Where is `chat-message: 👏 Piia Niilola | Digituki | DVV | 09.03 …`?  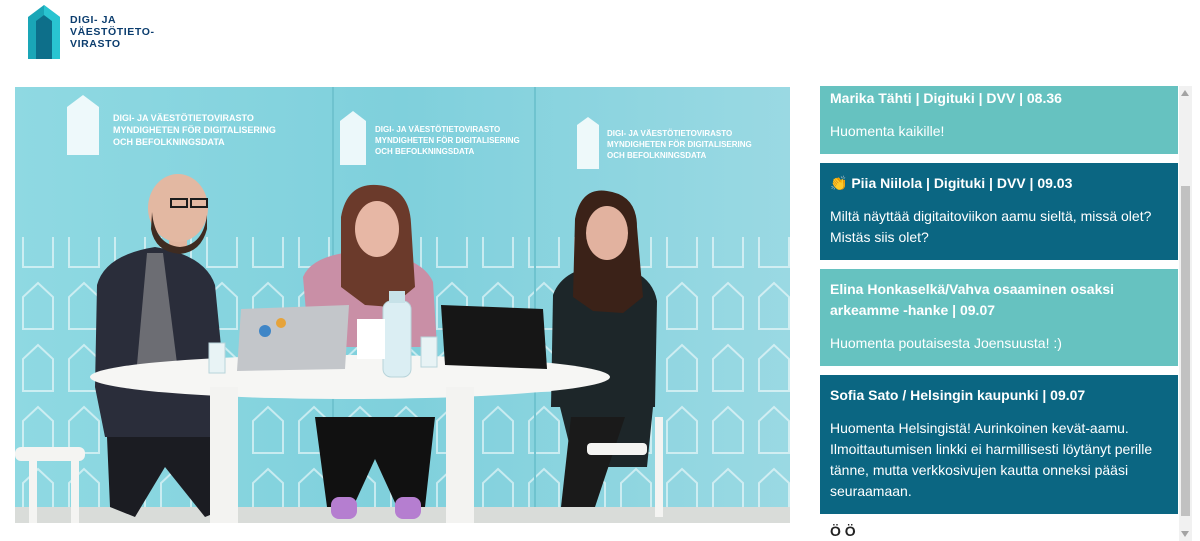 chat-message: 👏 Piia Niilola | Digituki | DVV | 09.03 … is located at coordinates (999, 211).